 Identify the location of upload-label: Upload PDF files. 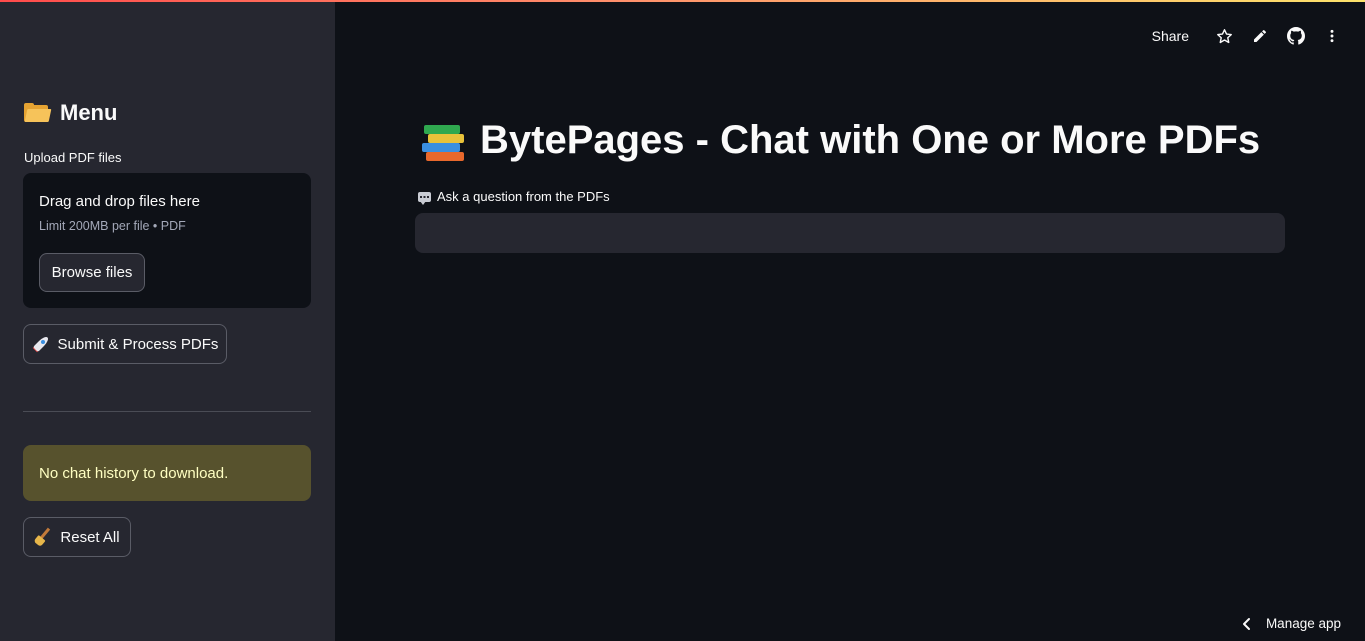
(73, 157).